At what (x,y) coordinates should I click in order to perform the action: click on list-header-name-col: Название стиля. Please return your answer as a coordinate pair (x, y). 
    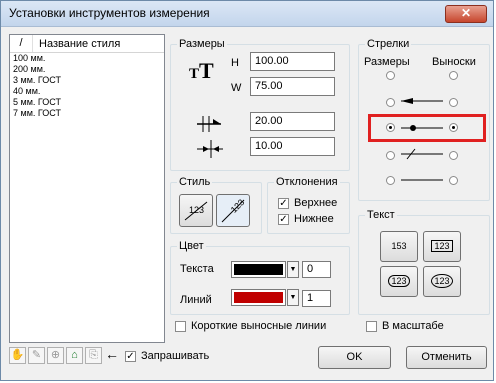
    Looking at the image, I should click on (76, 44).